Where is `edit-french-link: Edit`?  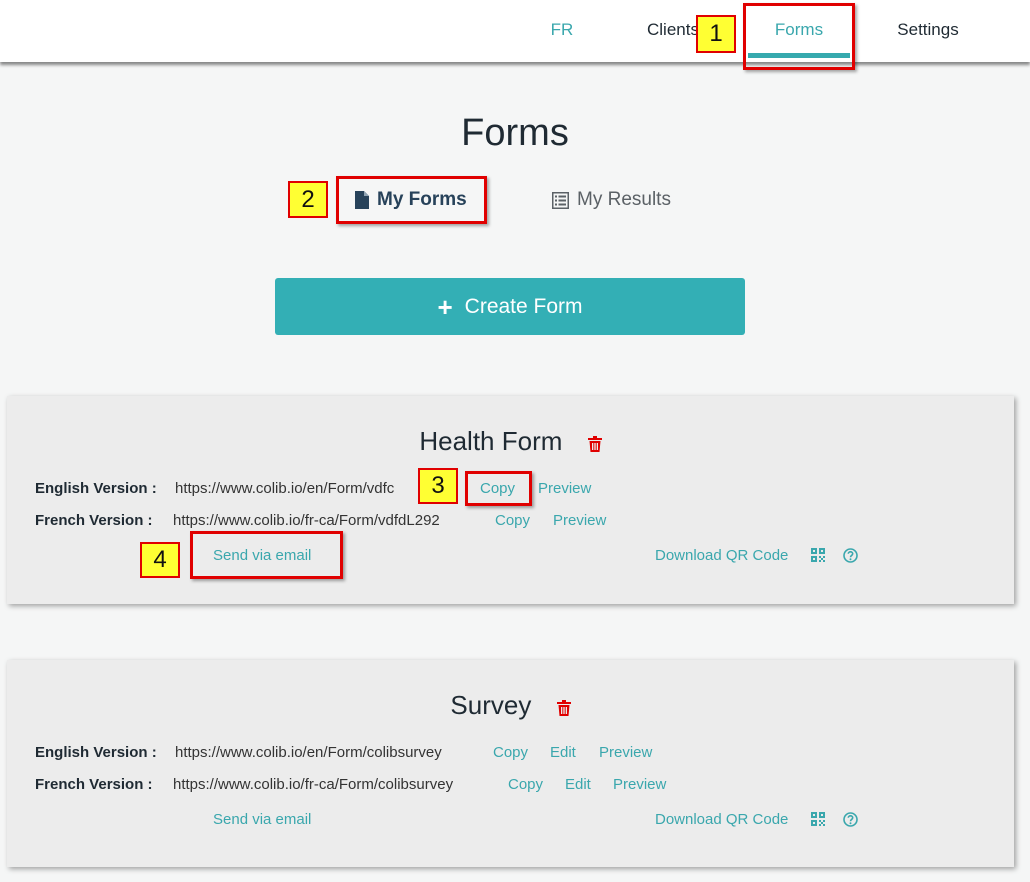 edit-french-link: Edit is located at coordinates (578, 784).